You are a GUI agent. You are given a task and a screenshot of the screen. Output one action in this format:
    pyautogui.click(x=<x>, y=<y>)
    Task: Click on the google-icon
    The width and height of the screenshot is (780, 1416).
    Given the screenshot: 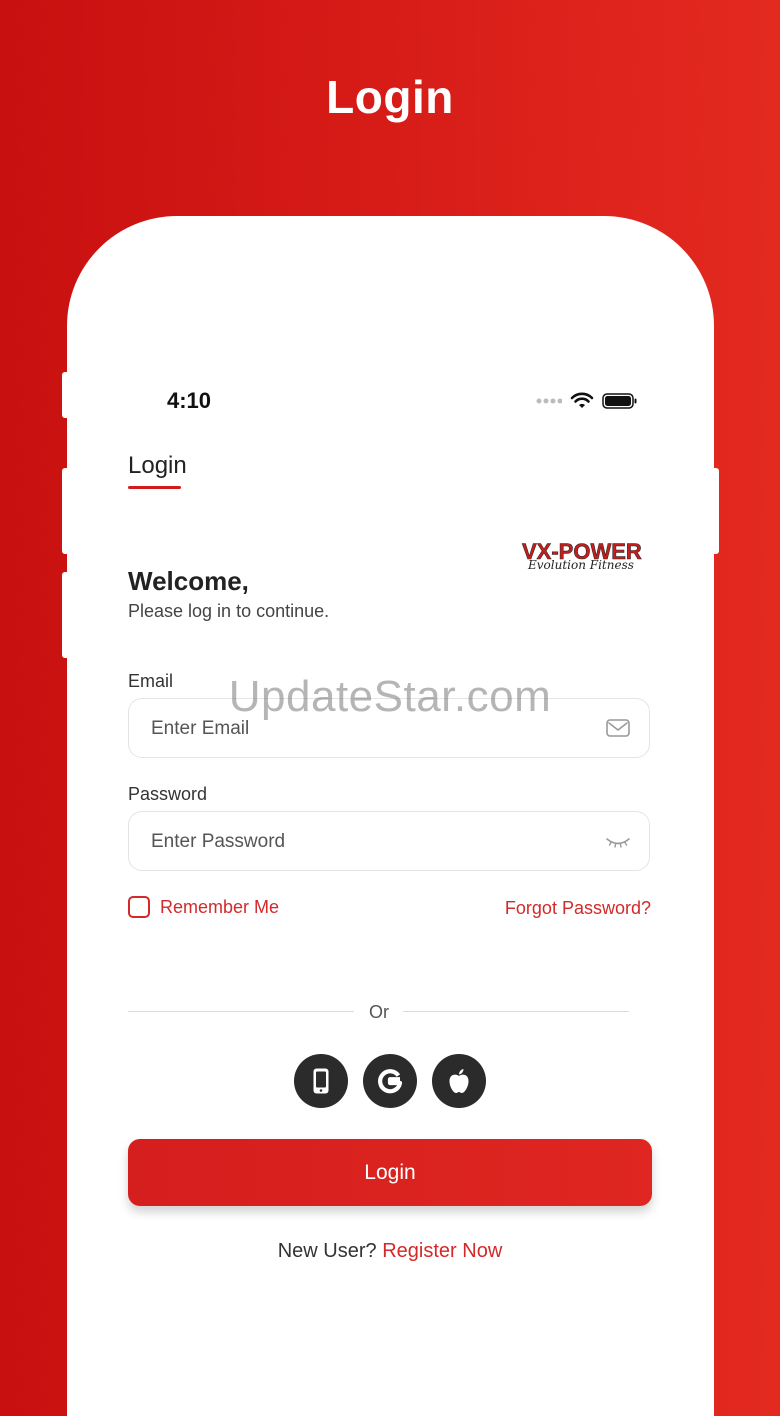 What is the action you would take?
    pyautogui.click(x=390, y=1081)
    